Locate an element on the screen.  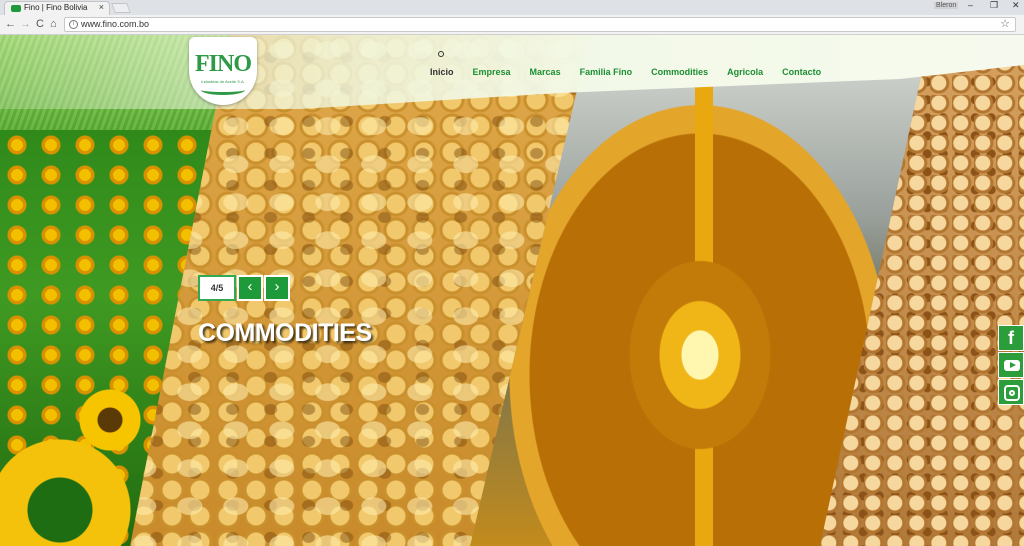
youtube-icon-shape is located at coordinates (1012, 365).